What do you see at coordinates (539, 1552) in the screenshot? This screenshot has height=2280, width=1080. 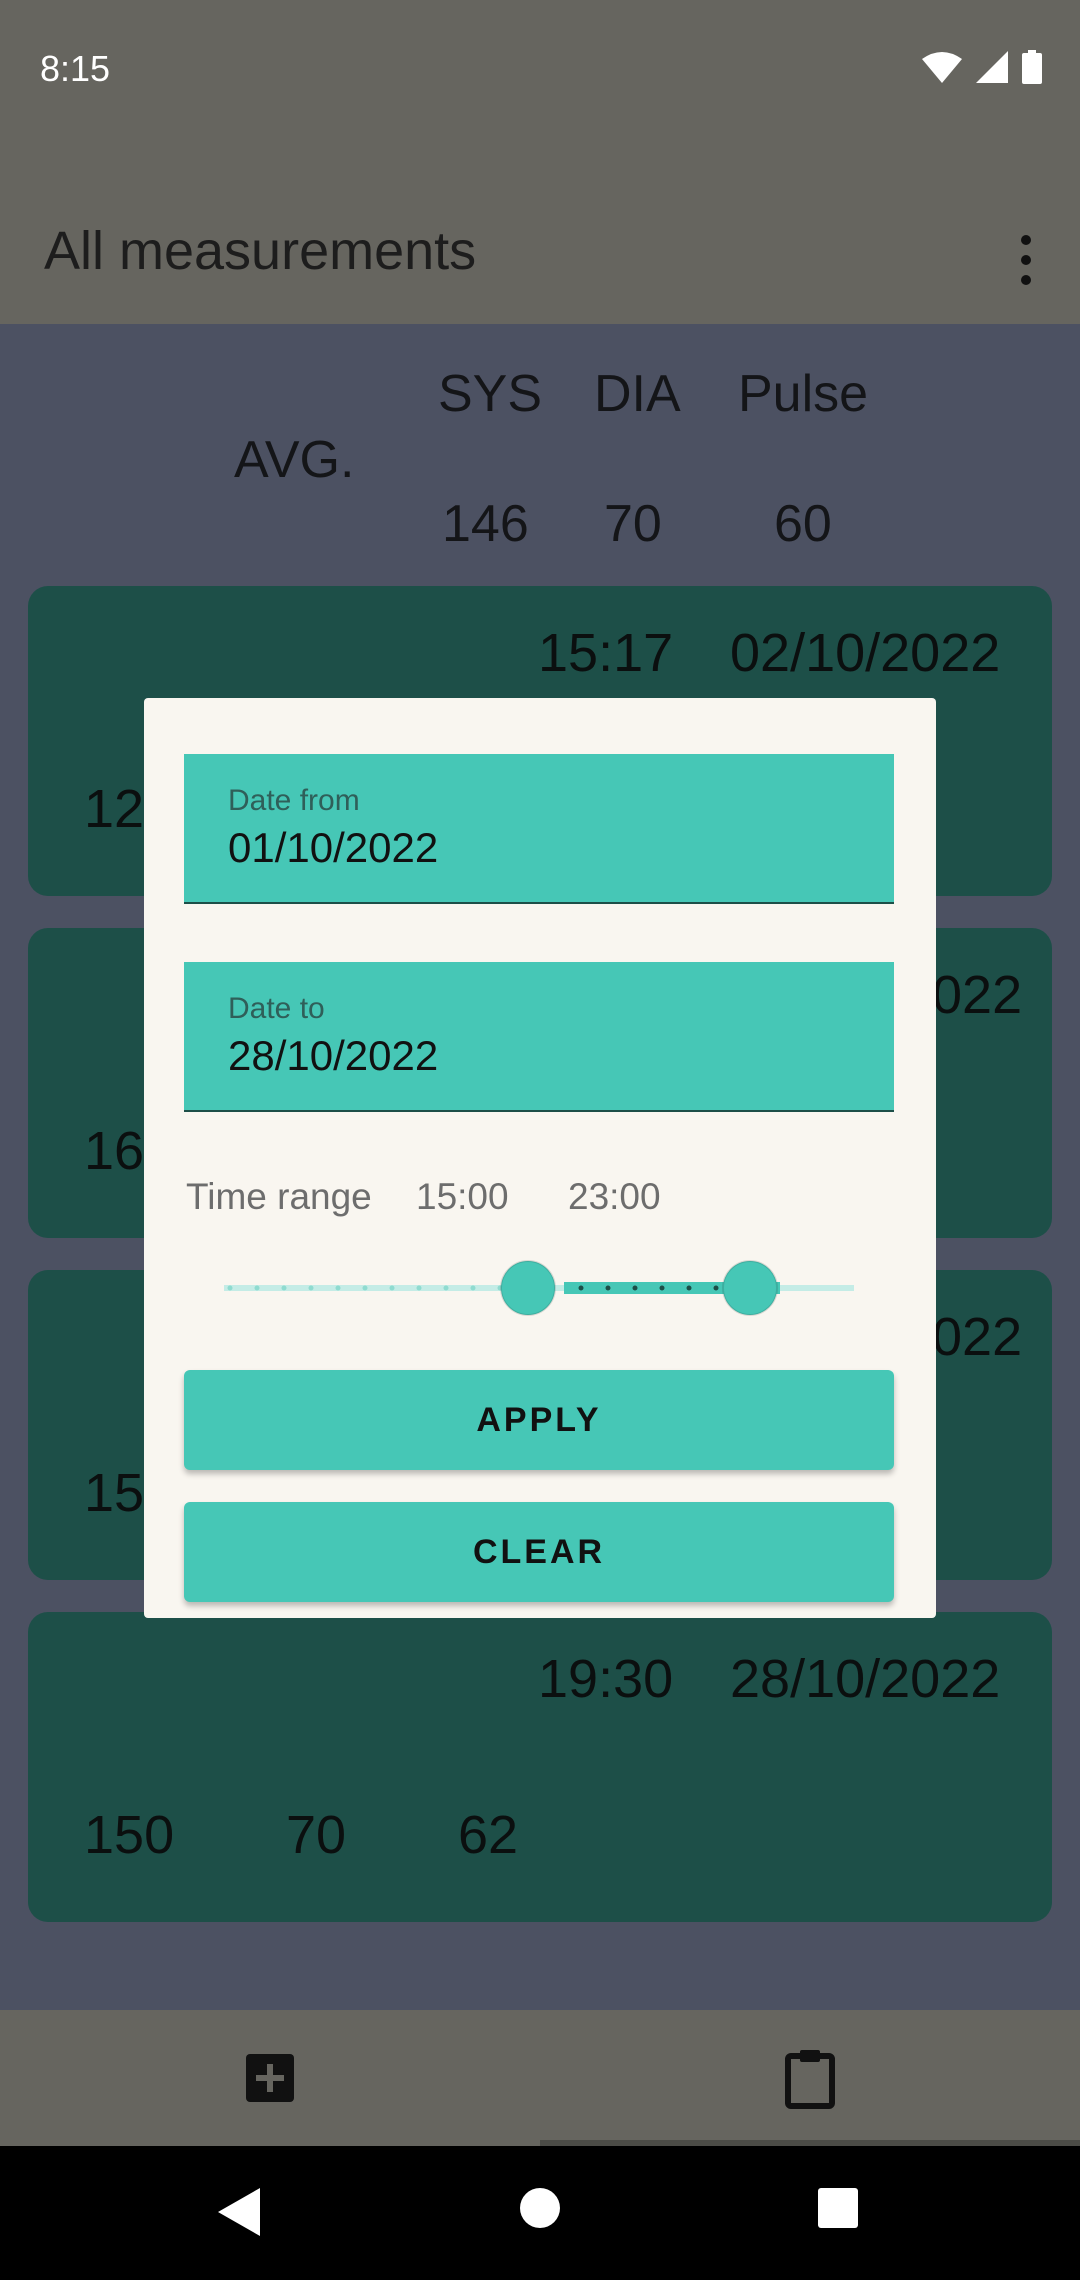 I see `clear-button: CLEAR` at bounding box center [539, 1552].